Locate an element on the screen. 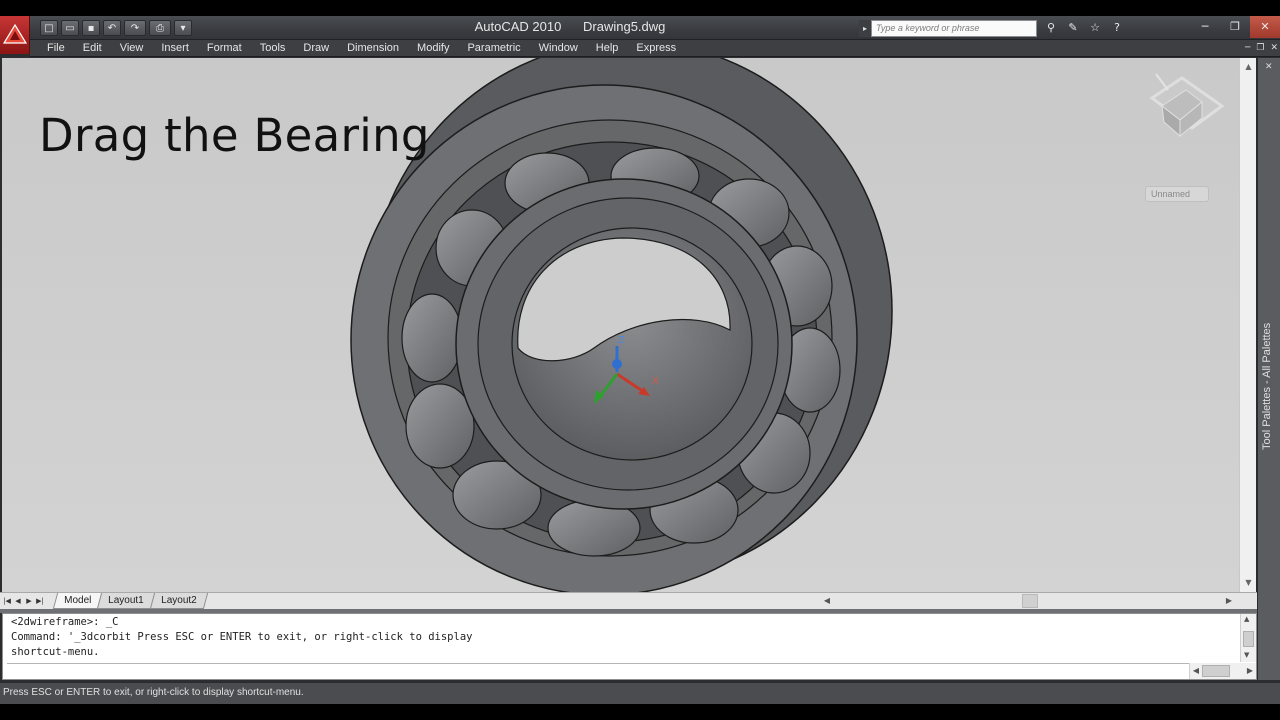  scroll-up-icon: ▲ is located at coordinates (1248, 67).